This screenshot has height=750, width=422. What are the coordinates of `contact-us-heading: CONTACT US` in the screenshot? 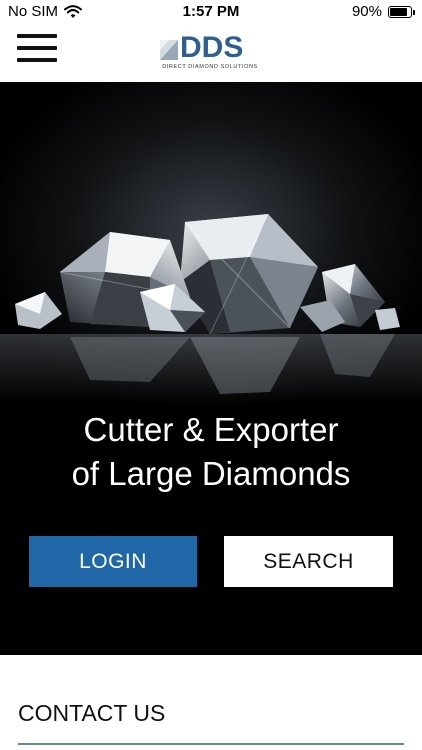 It's located at (92, 713).